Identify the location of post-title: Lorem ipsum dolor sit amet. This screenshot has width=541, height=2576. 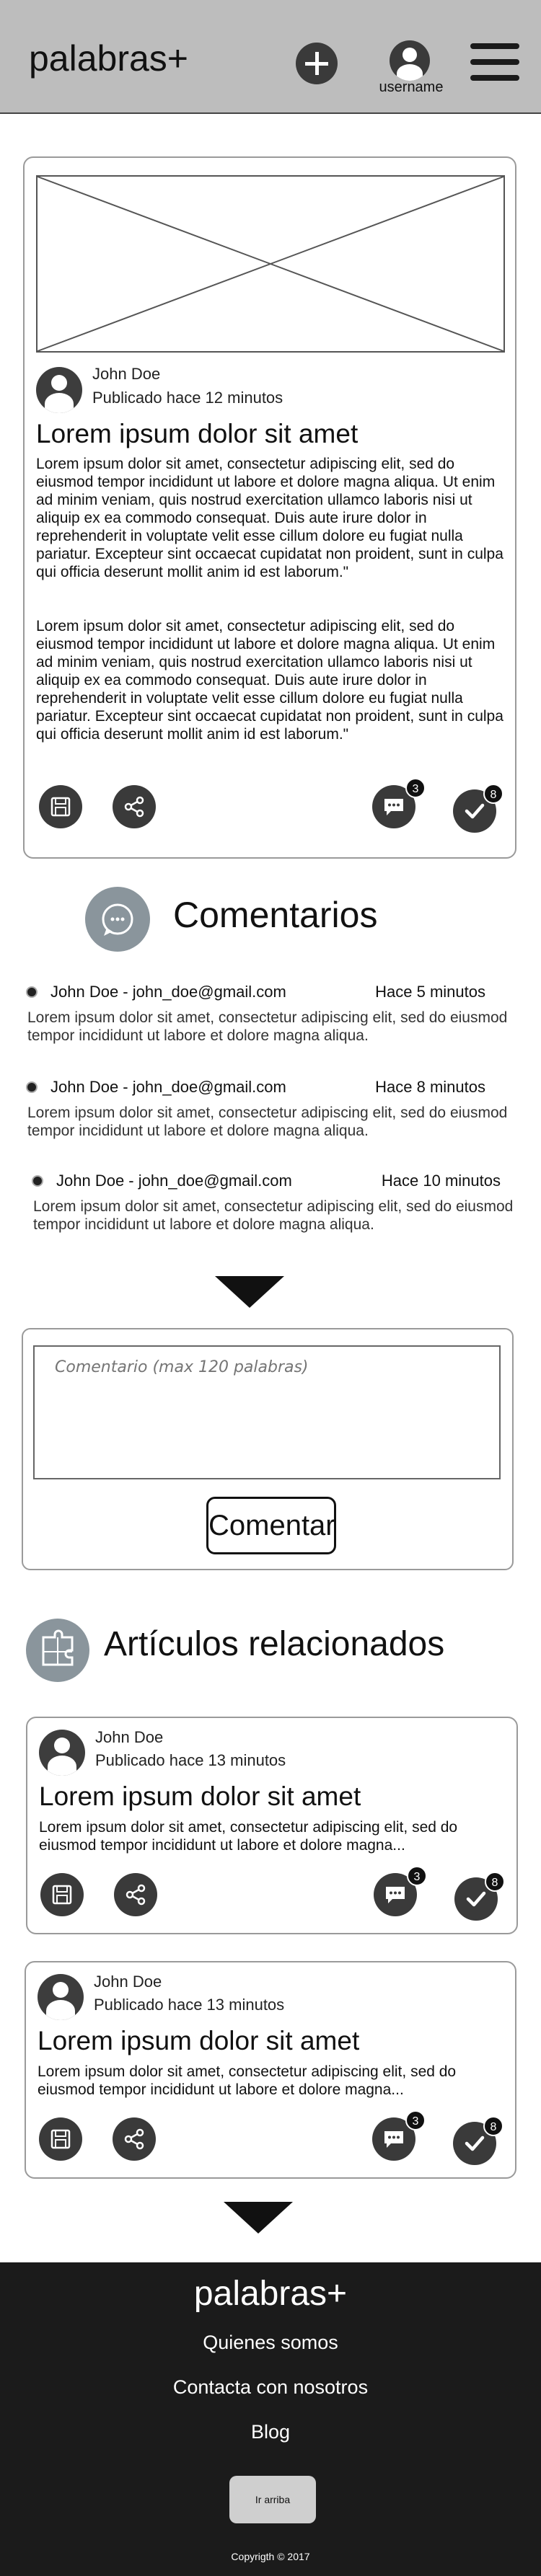
(198, 433).